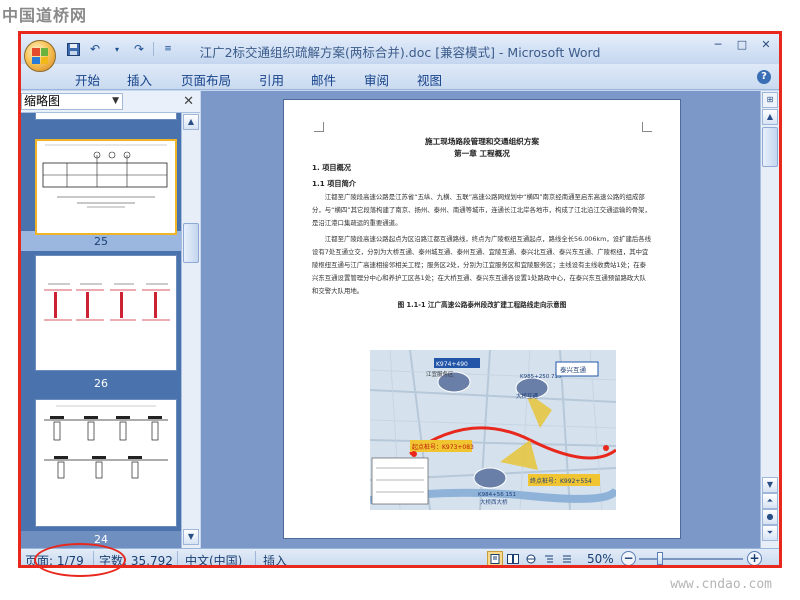 The width and height of the screenshot is (800, 600). I want to click on map-label: 终点桩号：K992+554, so click(561, 481).